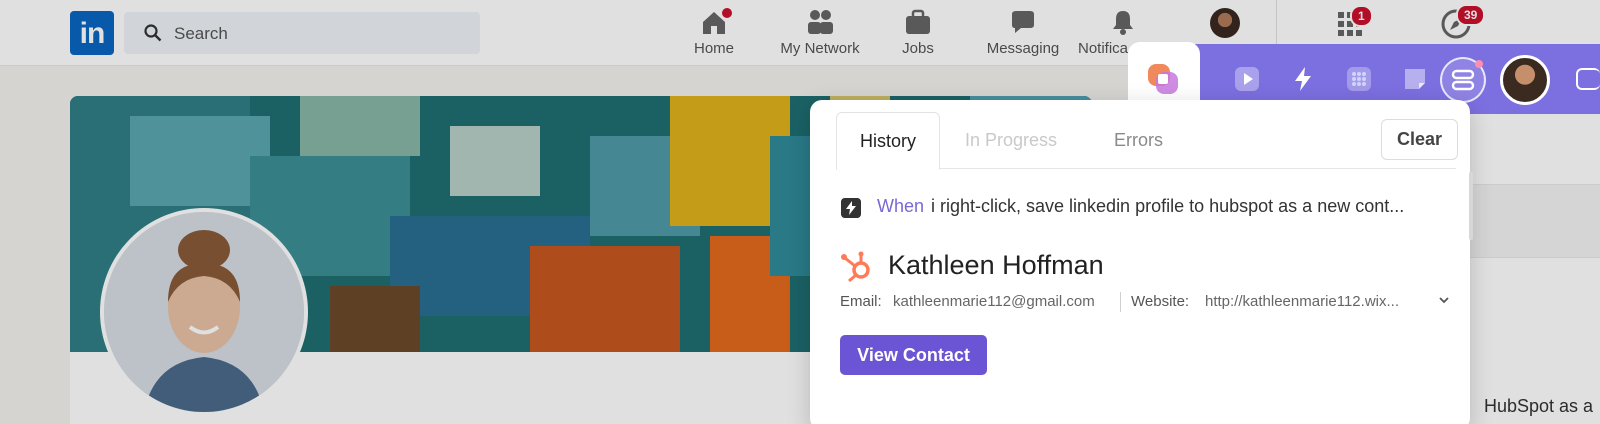 The image size is (1600, 424). What do you see at coordinates (1361, 16) in the screenshot?
I see `grid-badge: 1` at bounding box center [1361, 16].